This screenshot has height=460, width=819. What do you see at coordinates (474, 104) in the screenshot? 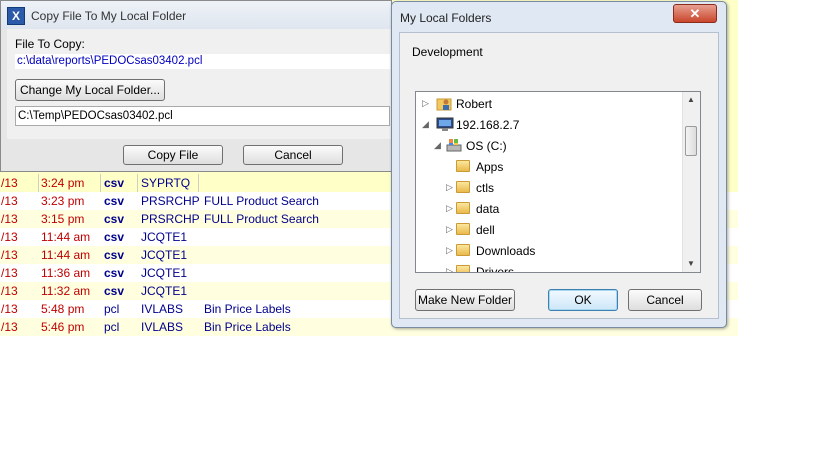
I see `tree-node-label: Robert` at bounding box center [474, 104].